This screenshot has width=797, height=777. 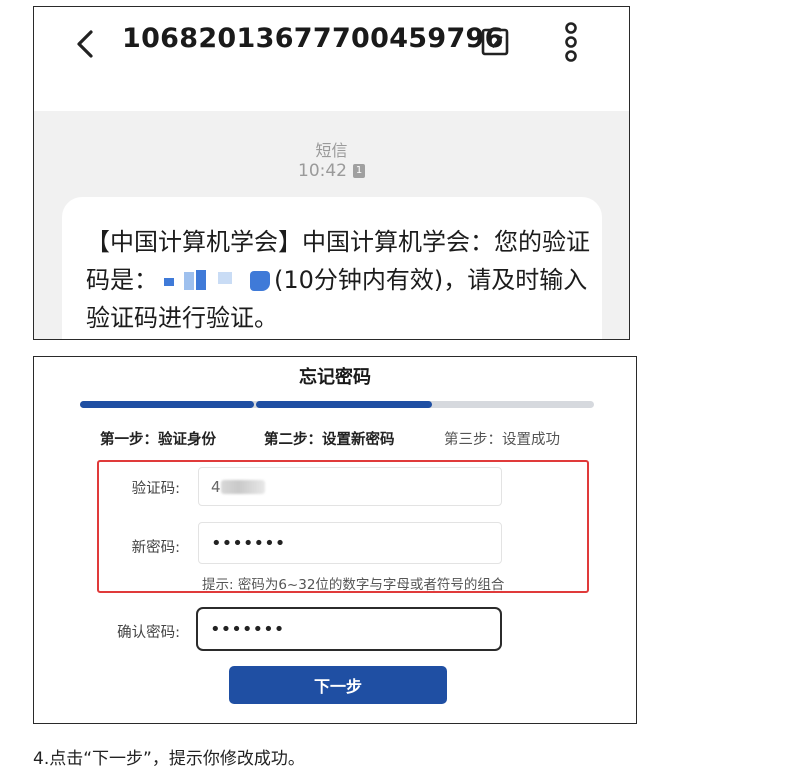 I want to click on code-value: 4, so click(x=216, y=486).